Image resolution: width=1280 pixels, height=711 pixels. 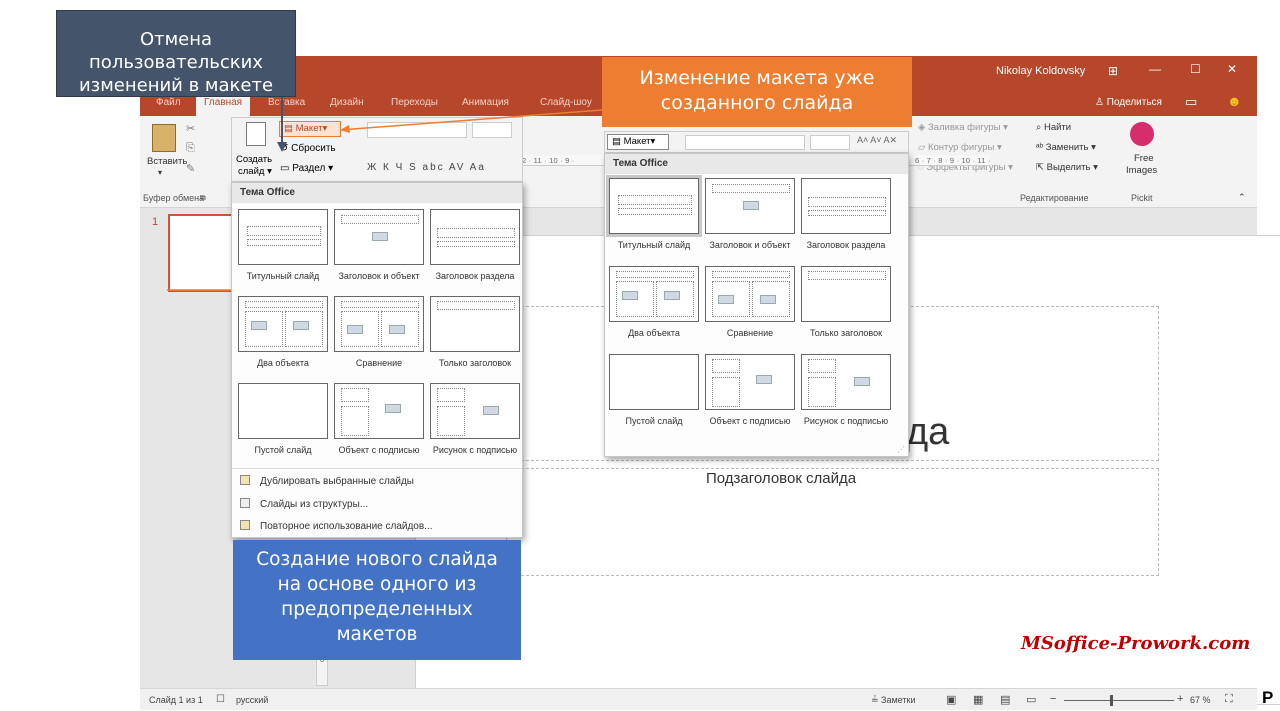 I want to click on watermark-logo: MSoffice-Prowork.com, so click(x=1136, y=643).